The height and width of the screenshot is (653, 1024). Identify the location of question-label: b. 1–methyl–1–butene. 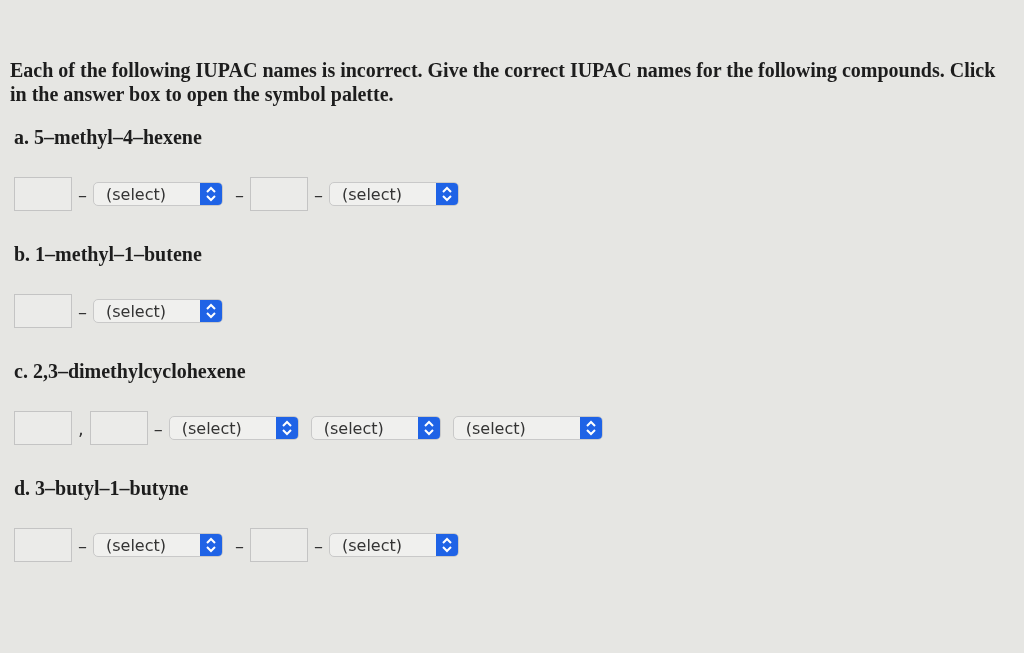
(108, 254).